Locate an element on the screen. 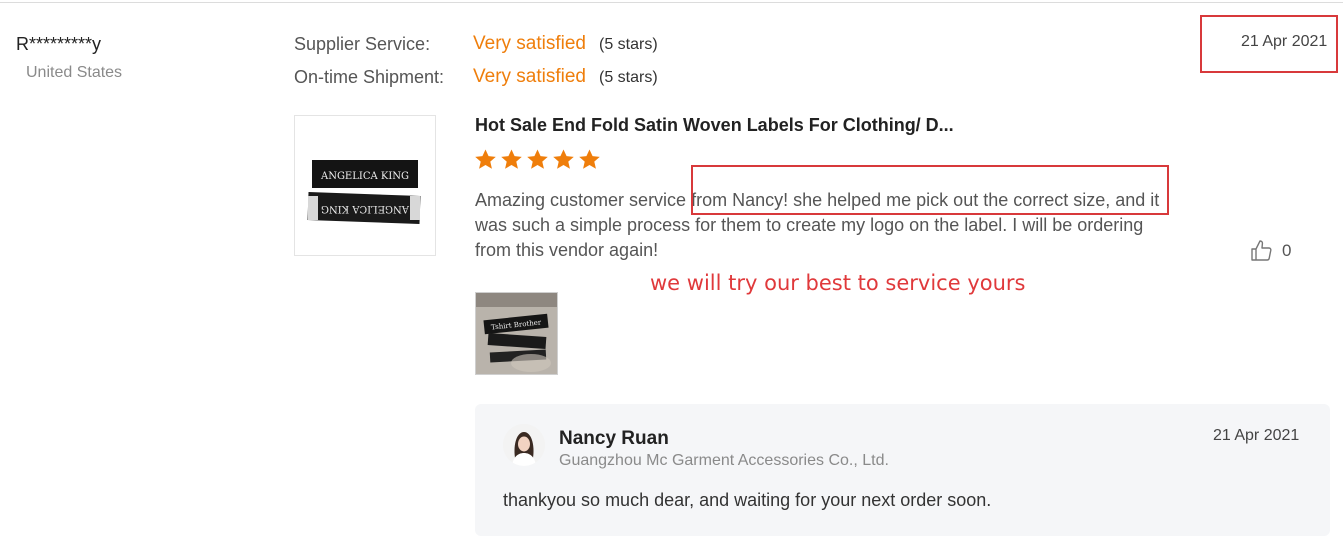 Image resolution: width=1343 pixels, height=551 pixels. replier-avatar is located at coordinates (524, 445).